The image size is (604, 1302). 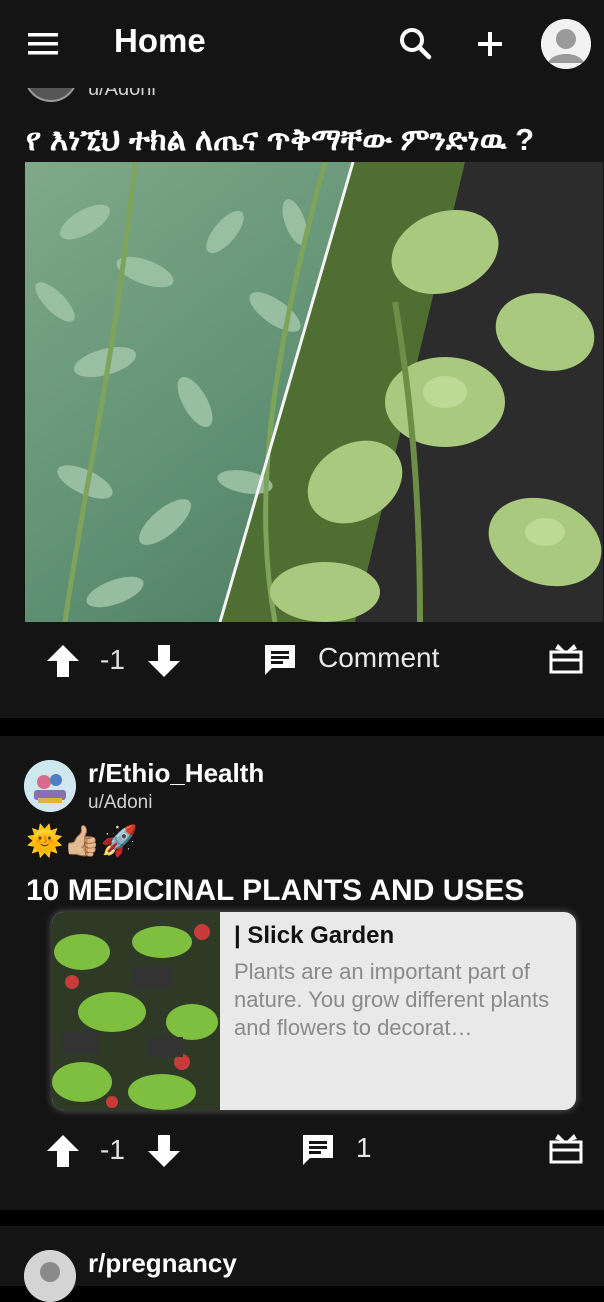 I want to click on comment-label: Comment, so click(x=379, y=657).